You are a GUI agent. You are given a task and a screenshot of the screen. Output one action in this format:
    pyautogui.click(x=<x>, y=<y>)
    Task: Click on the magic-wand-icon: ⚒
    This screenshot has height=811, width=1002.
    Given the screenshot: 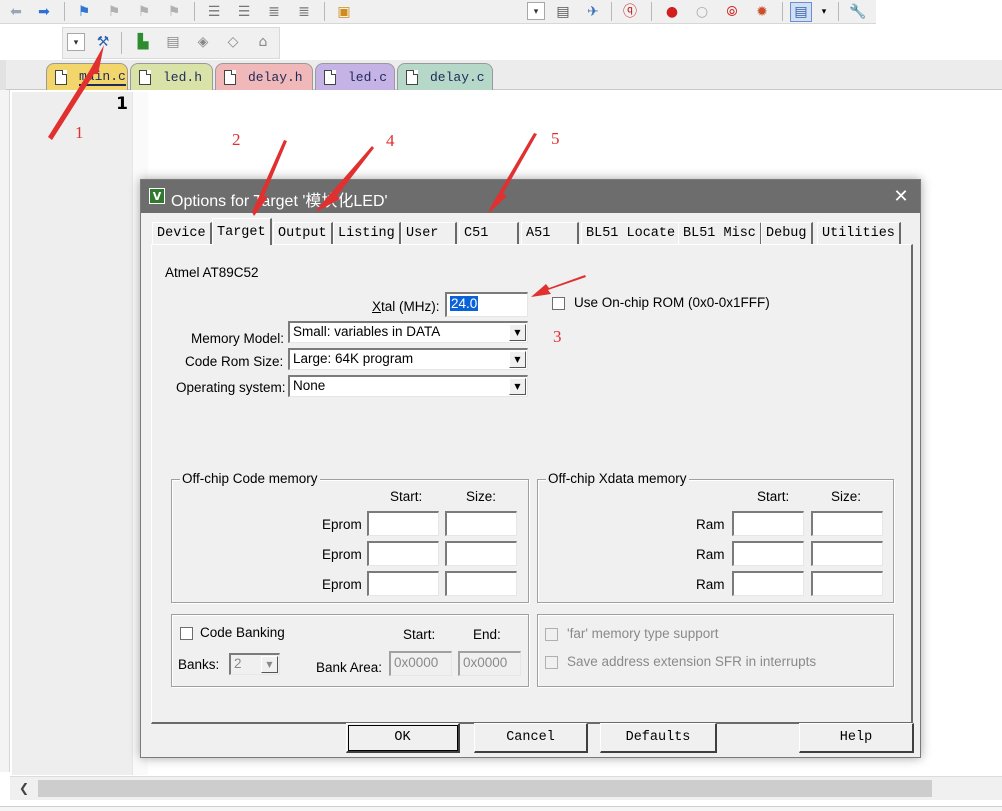 What is the action you would take?
    pyautogui.click(x=103, y=42)
    